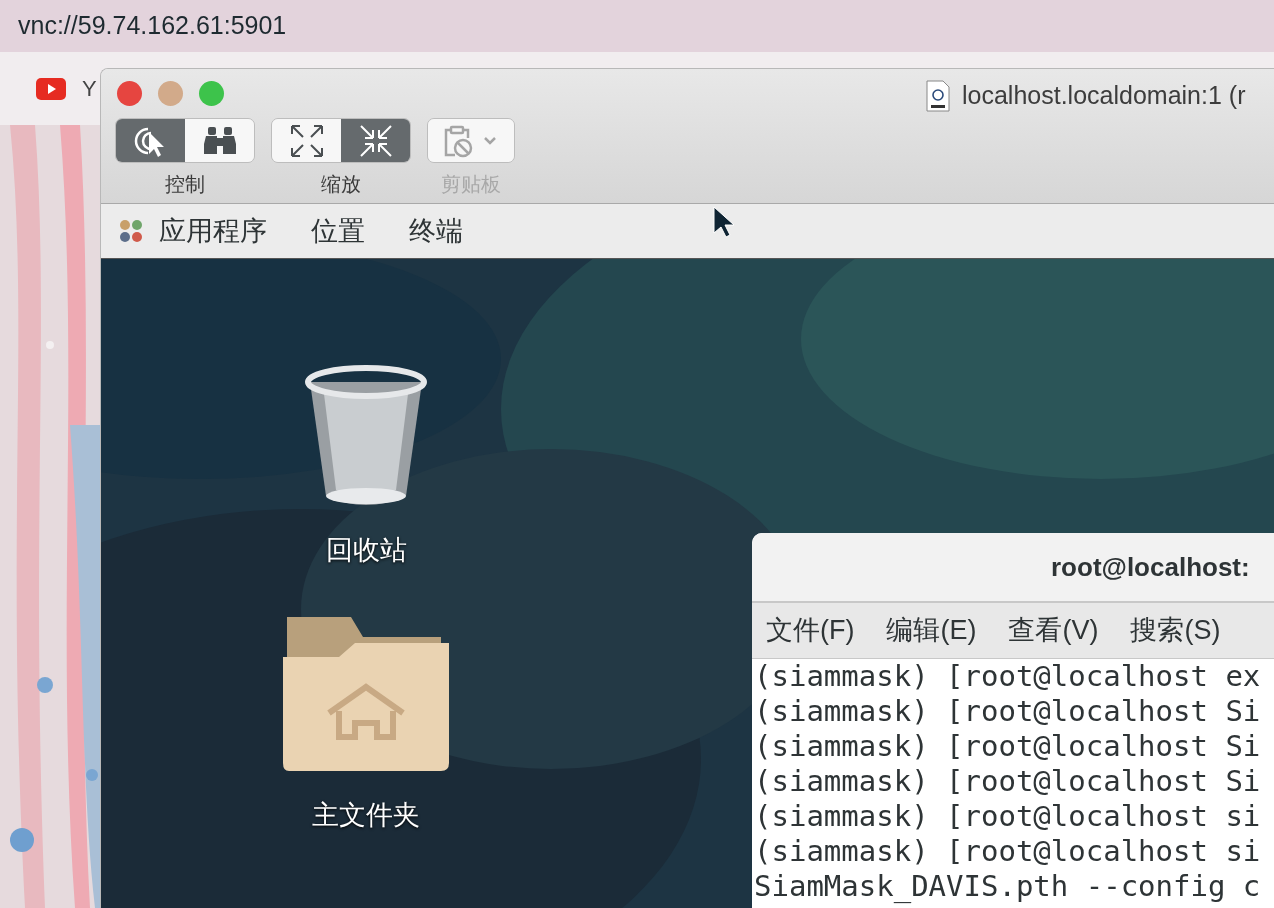  I want to click on toolbar-label: 控制, so click(185, 184).